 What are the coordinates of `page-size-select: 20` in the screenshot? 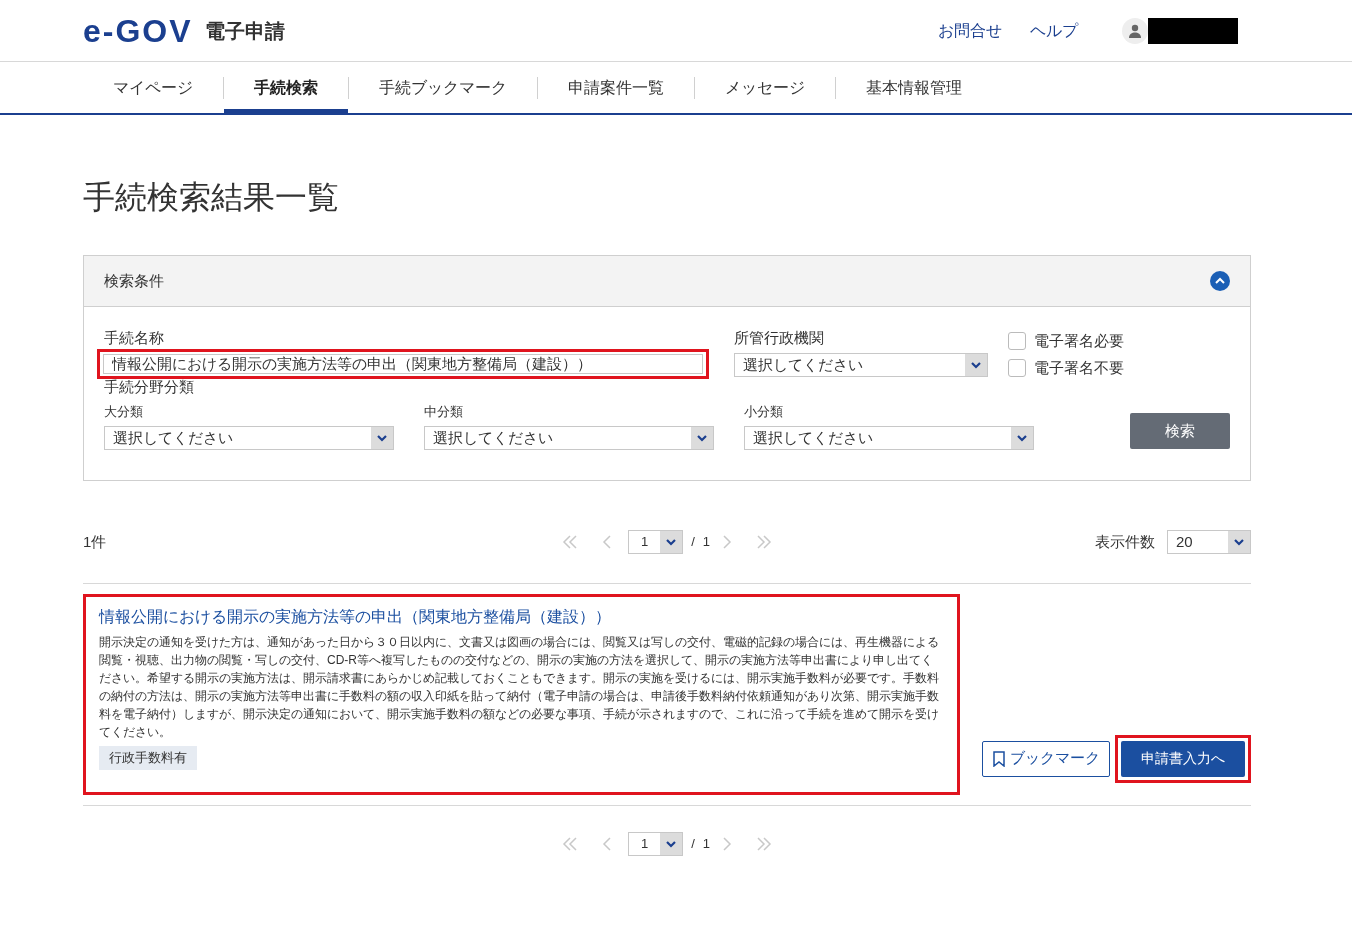 It's located at (1209, 542).